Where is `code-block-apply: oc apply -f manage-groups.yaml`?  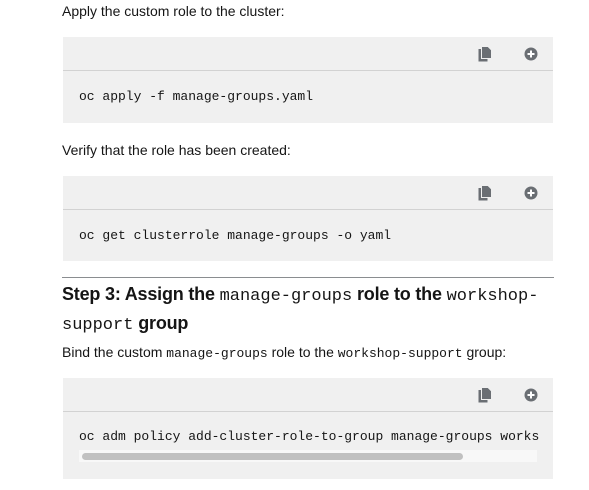
code-block-apply: oc apply -f manage-groups.yaml is located at coordinates (308, 80).